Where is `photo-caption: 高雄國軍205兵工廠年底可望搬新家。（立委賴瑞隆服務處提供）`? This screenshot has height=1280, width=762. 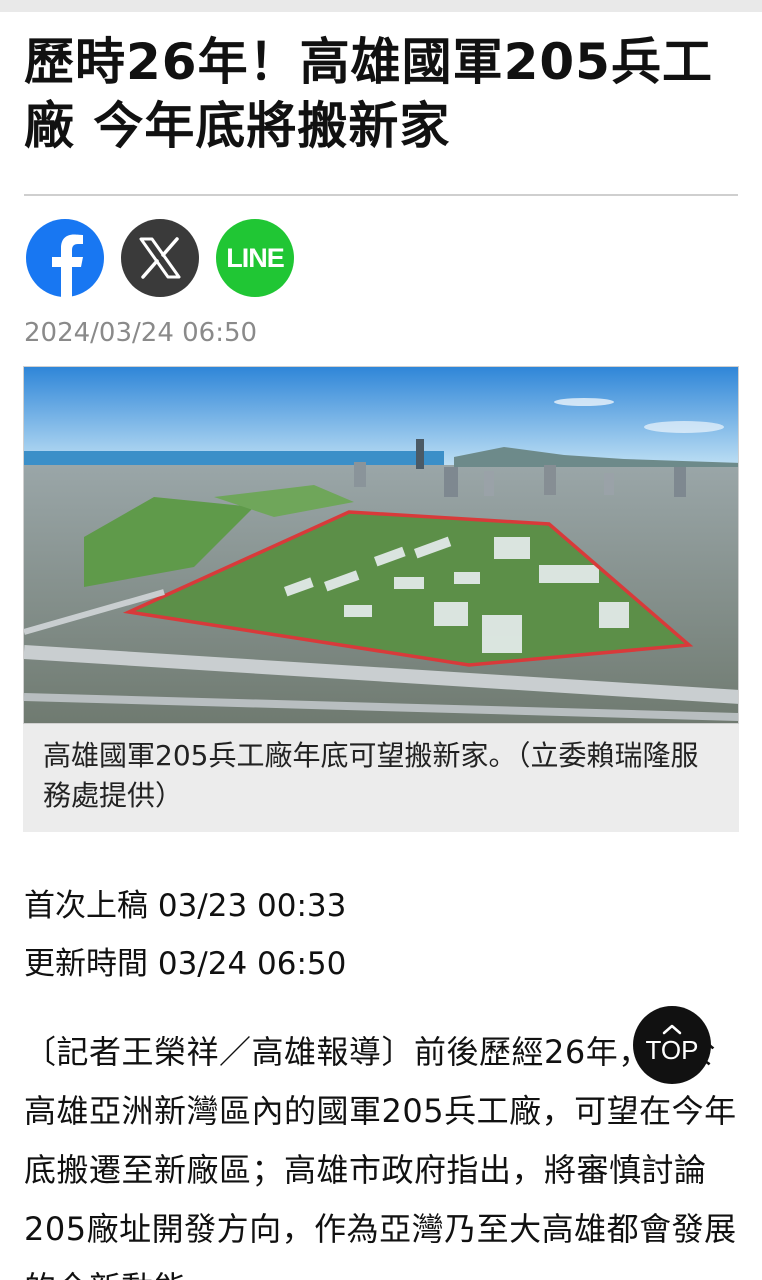 photo-caption: 高雄國軍205兵工廠年底可望搬新家。（立委賴瑞隆服務處提供） is located at coordinates (371, 775).